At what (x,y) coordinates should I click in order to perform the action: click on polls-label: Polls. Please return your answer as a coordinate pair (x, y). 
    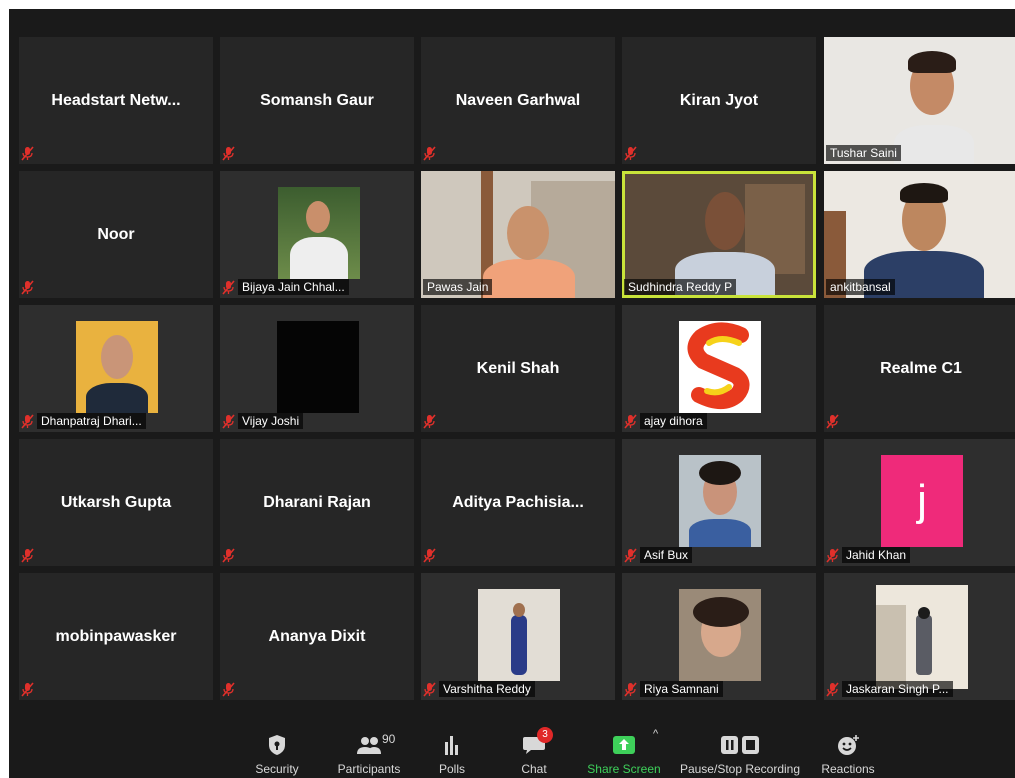
    Looking at the image, I should click on (451, 769).